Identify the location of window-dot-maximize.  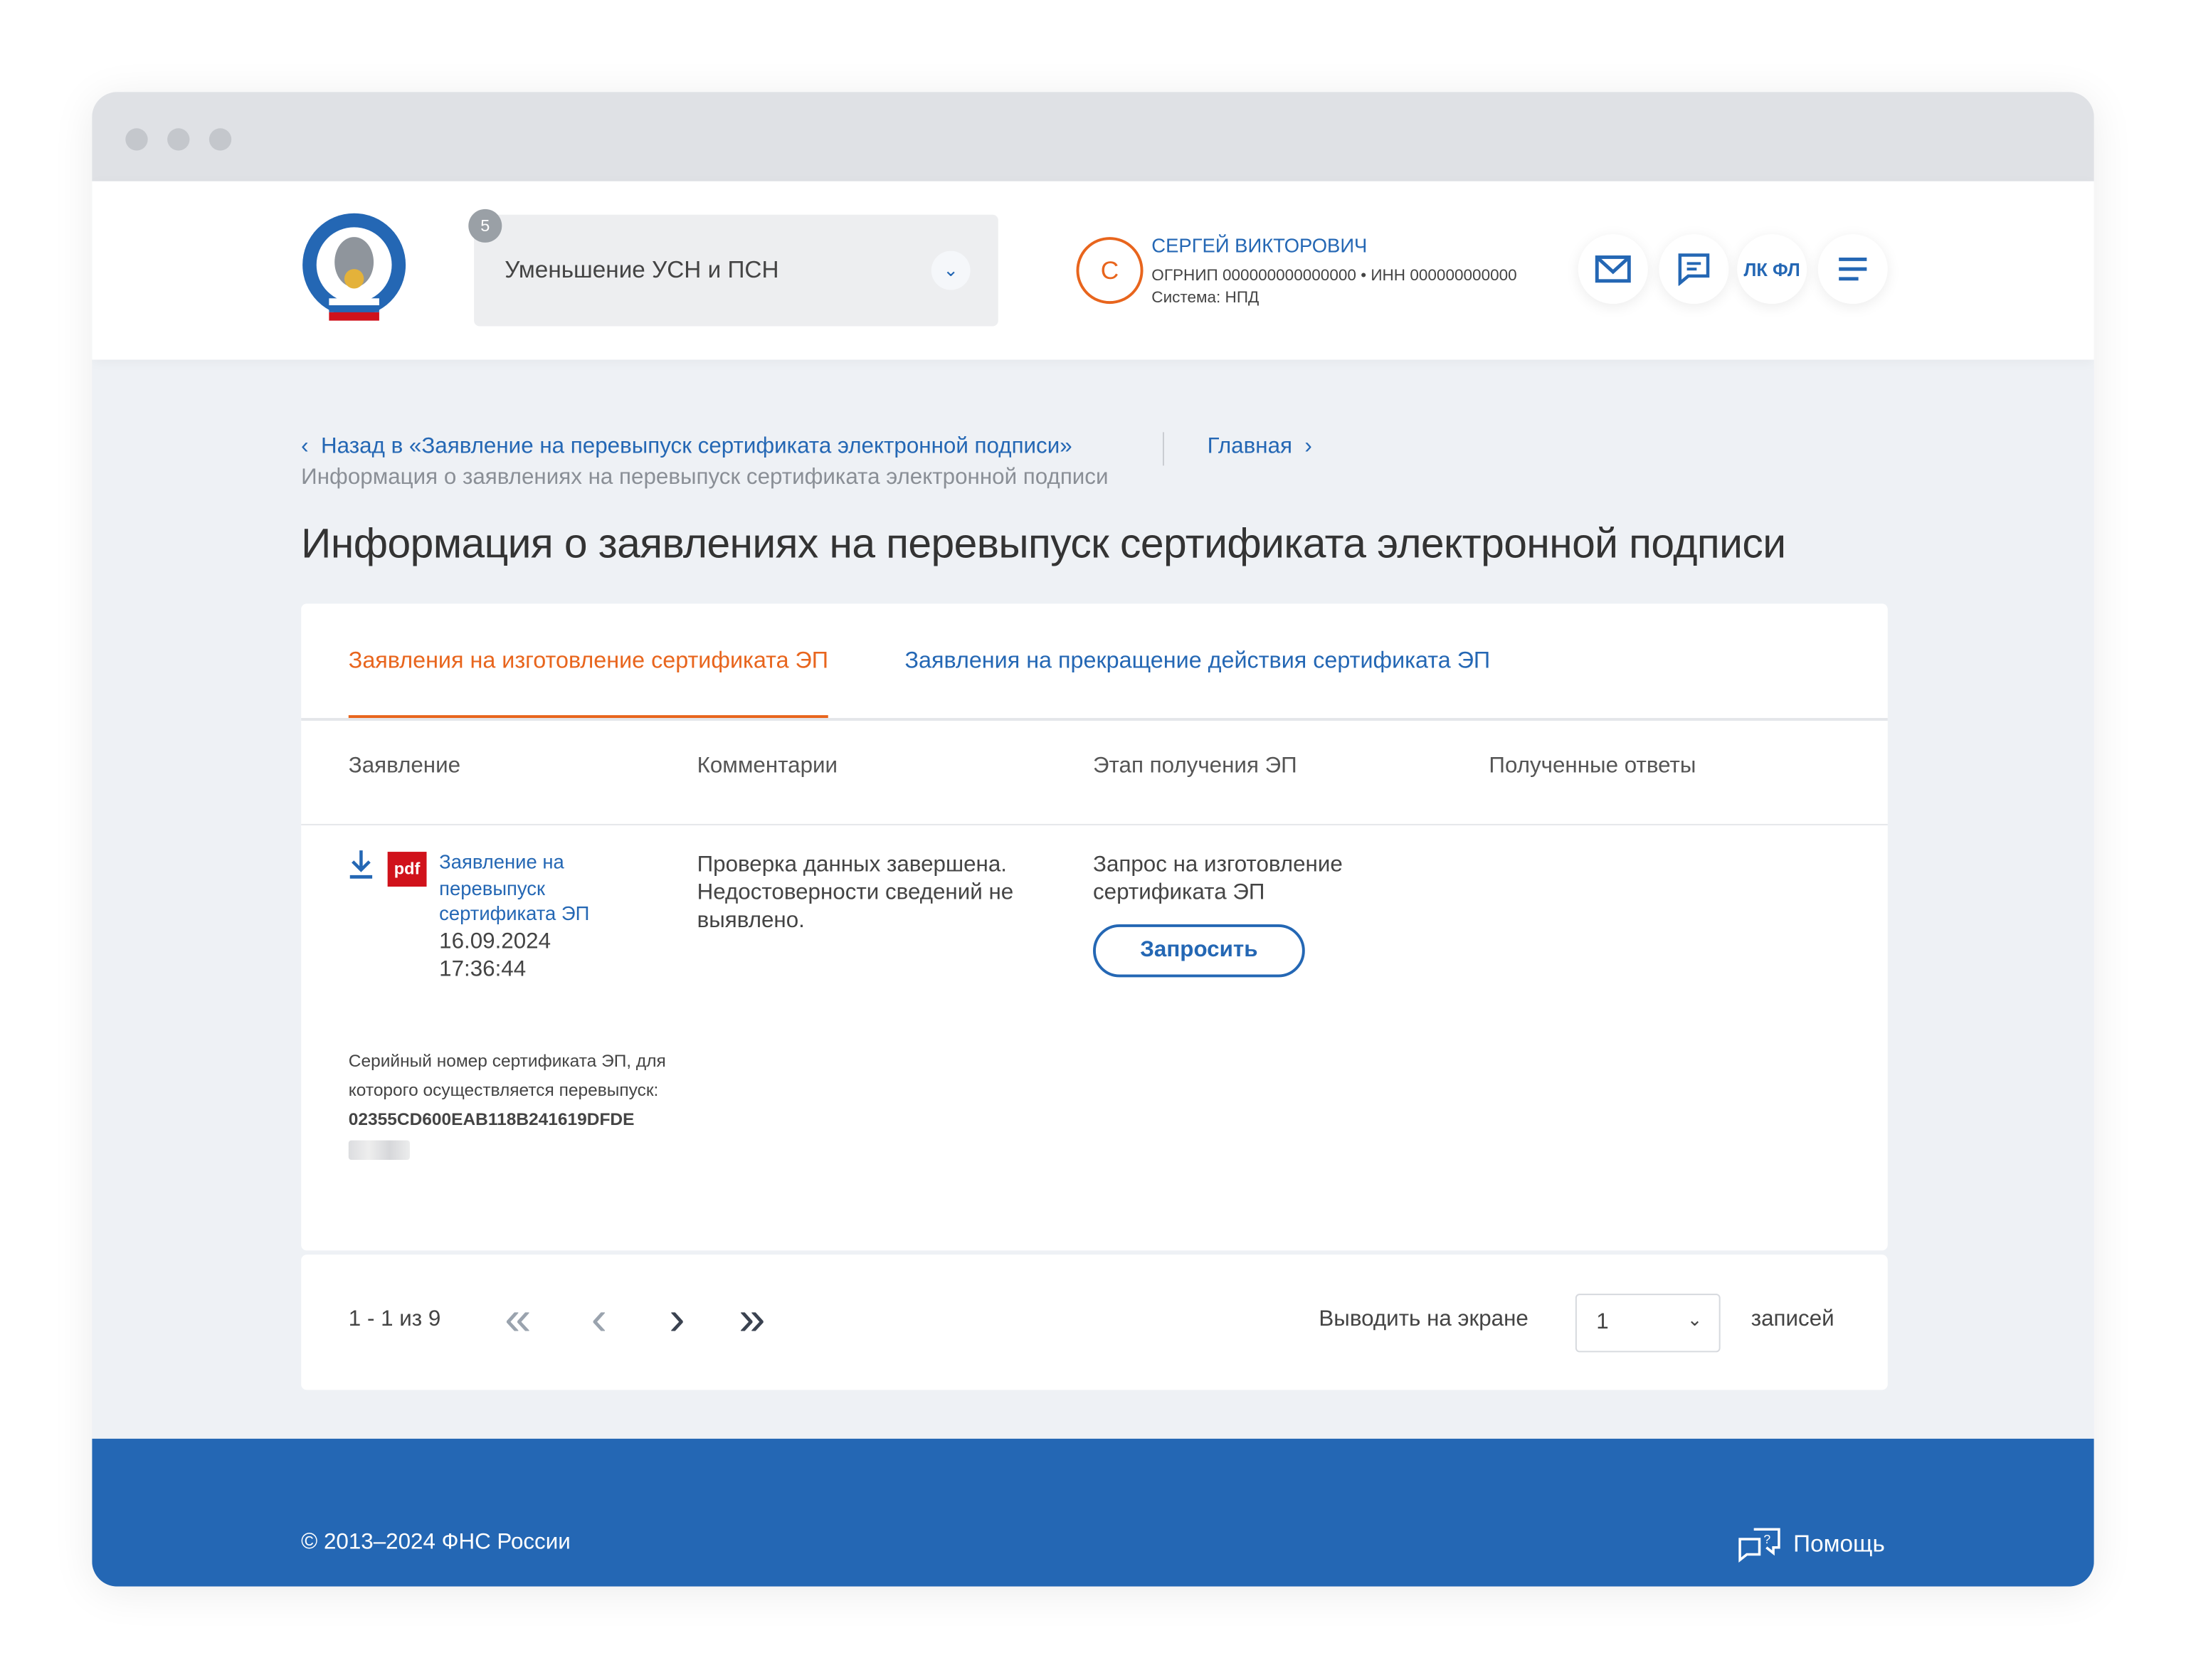
(220, 139).